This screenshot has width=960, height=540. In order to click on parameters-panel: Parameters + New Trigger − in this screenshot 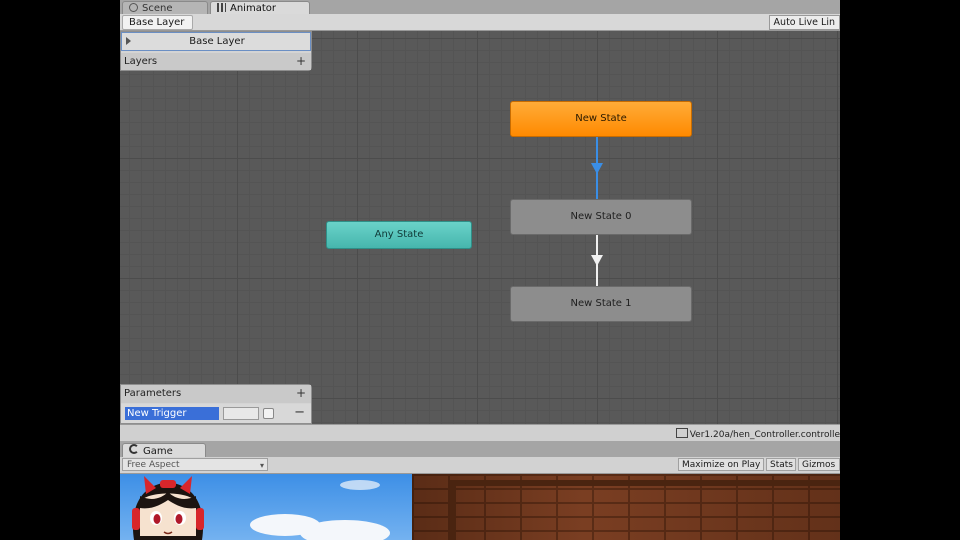, I will do `click(216, 404)`.